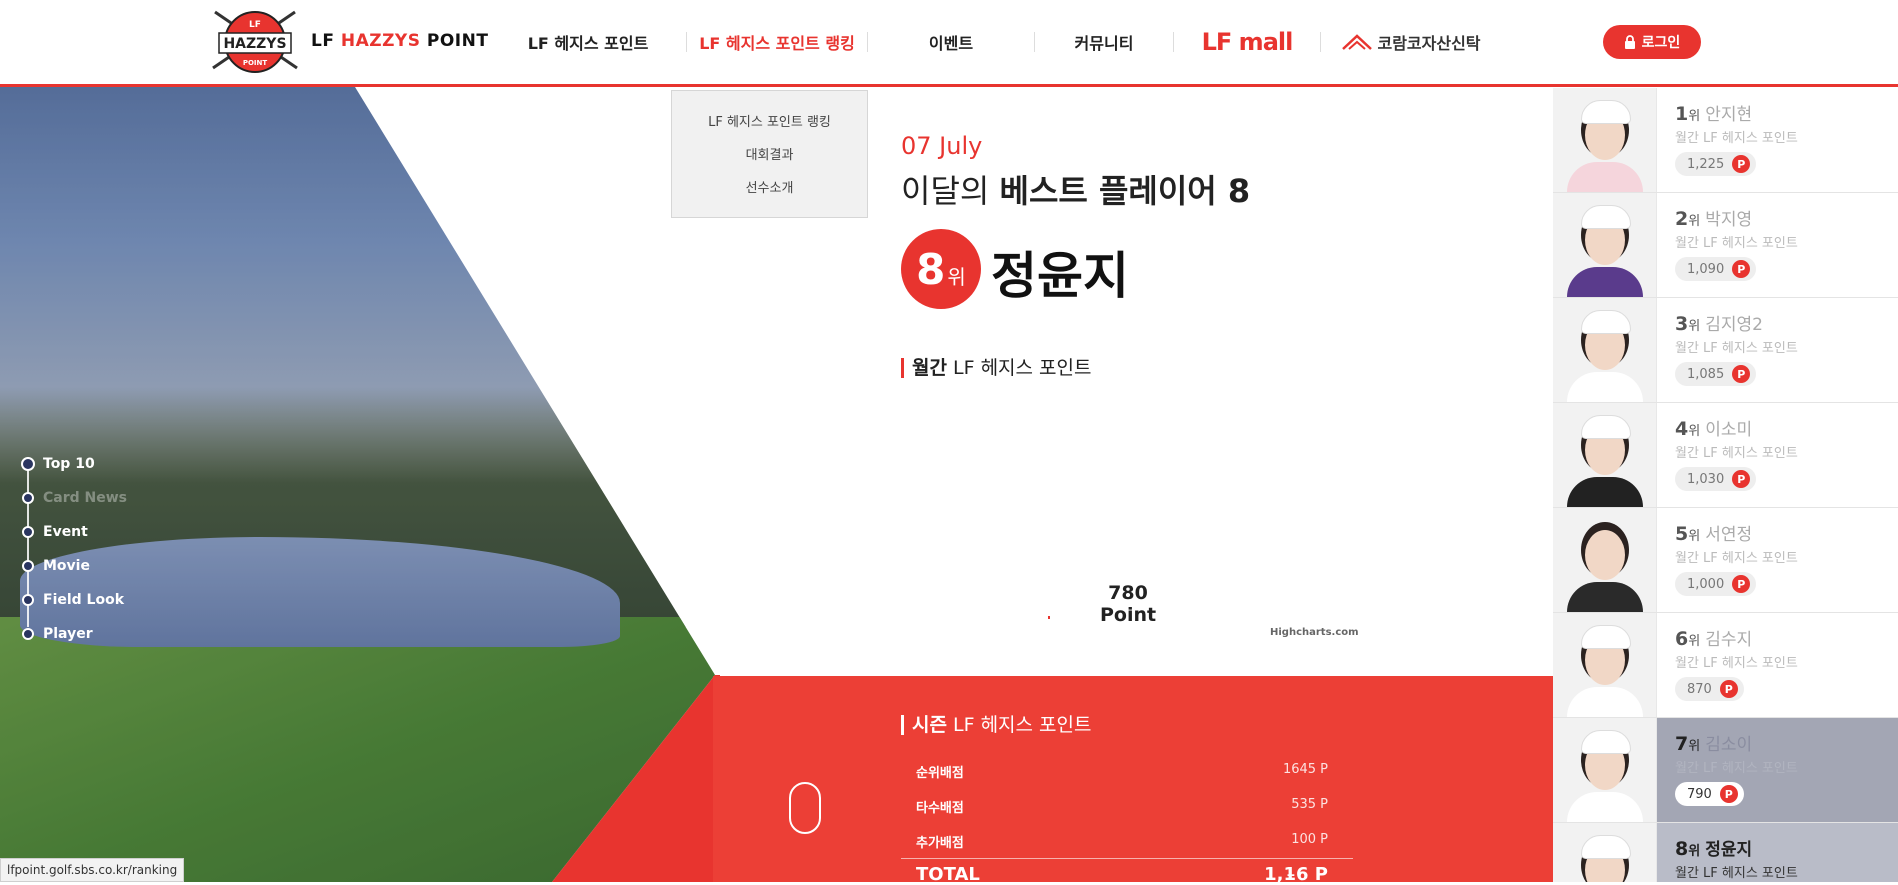 The width and height of the screenshot is (1898, 885). I want to click on rank-number: 5, so click(1682, 534).